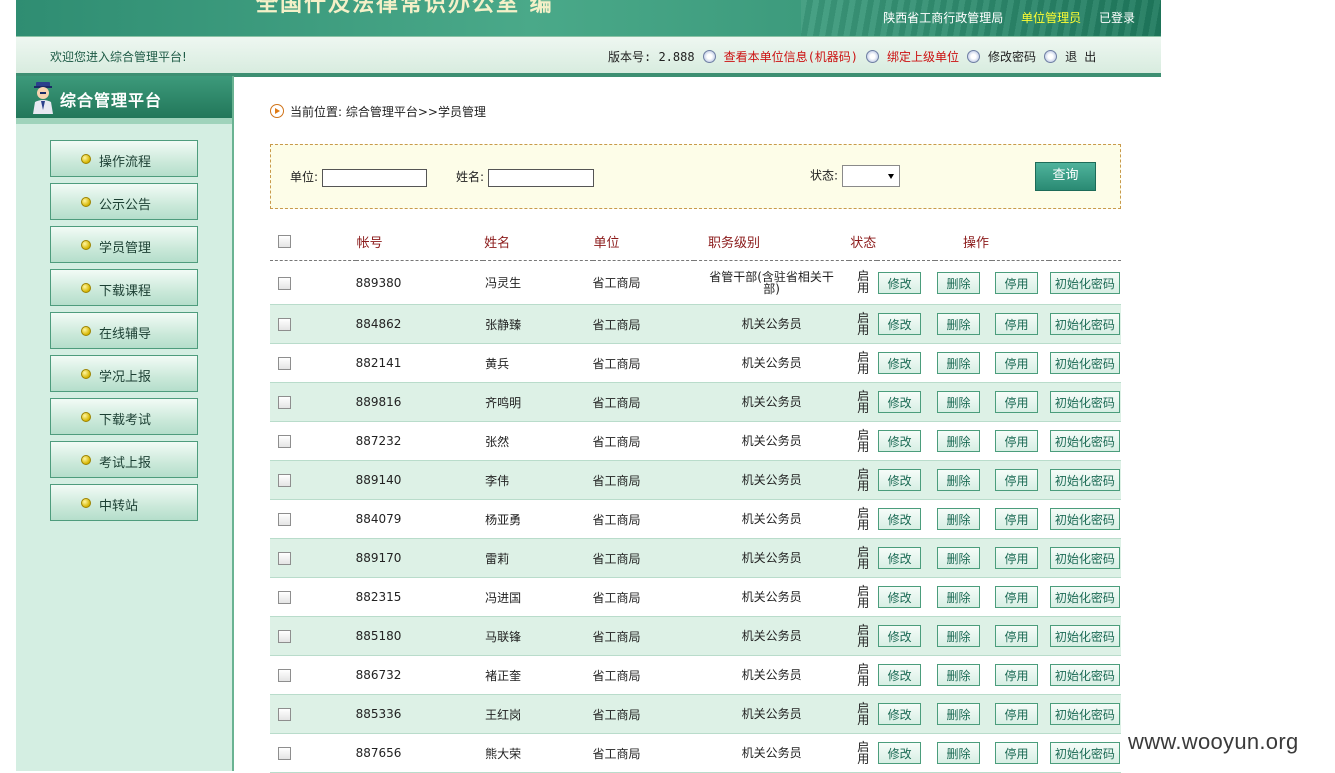  What do you see at coordinates (538, 324) in the screenshot?
I see `cell-name: 张静臻` at bounding box center [538, 324].